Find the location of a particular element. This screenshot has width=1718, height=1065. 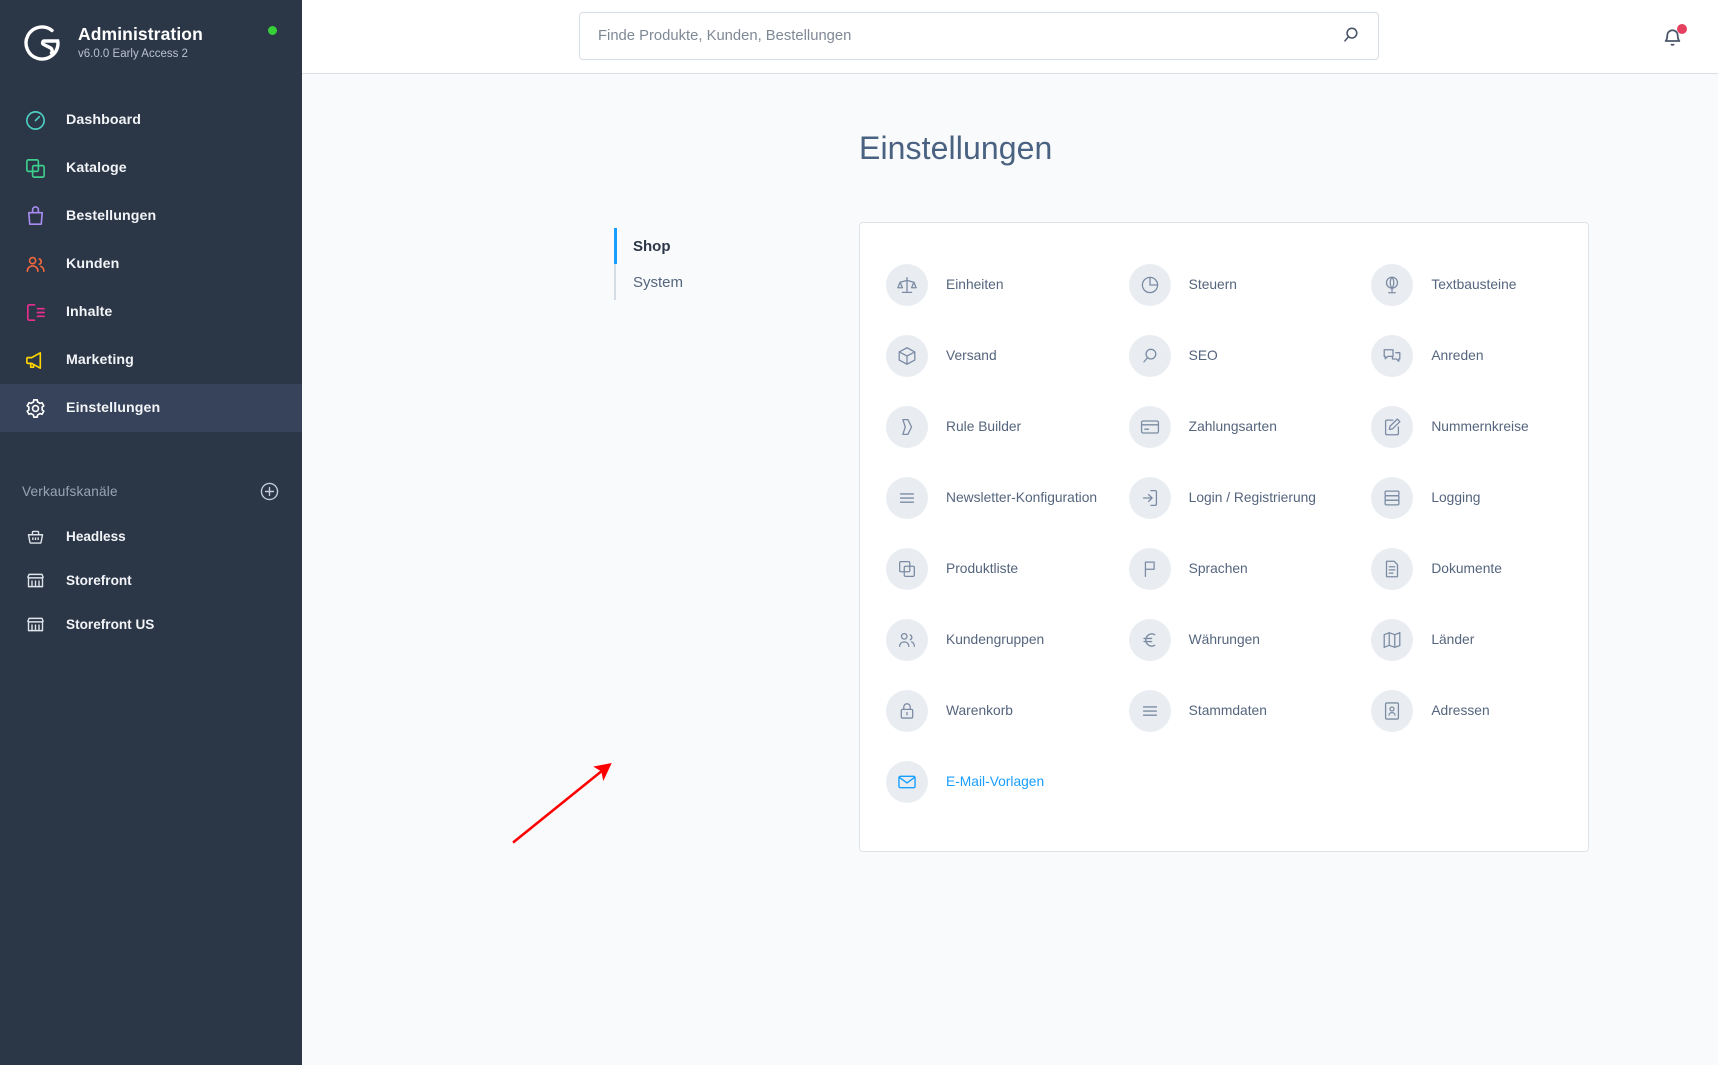

sidebar-item-bestellungen: Bestellungen is located at coordinates (151, 216).